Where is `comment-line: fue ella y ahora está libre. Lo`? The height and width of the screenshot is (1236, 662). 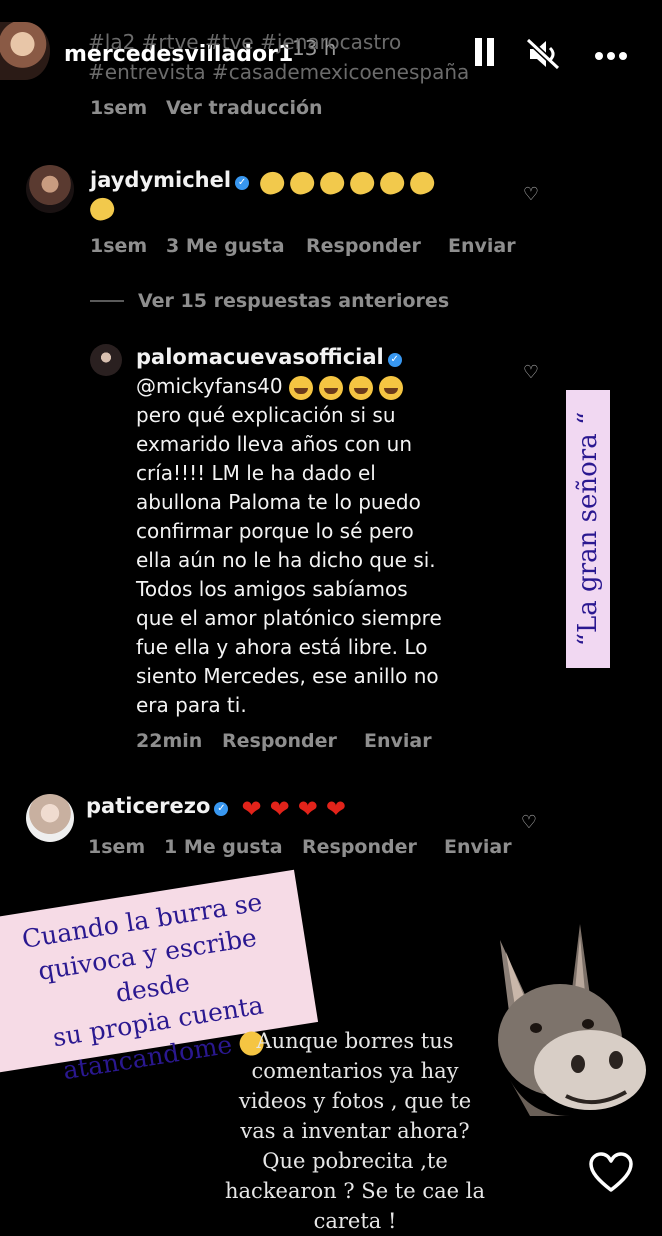
comment-line: fue ella y ahora está libre. Lo is located at coordinates (282, 647).